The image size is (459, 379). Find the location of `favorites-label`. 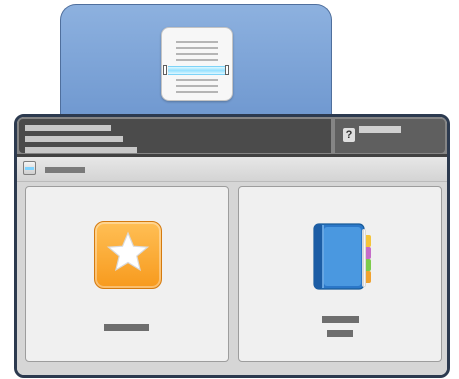

favorites-label is located at coordinates (126, 327).